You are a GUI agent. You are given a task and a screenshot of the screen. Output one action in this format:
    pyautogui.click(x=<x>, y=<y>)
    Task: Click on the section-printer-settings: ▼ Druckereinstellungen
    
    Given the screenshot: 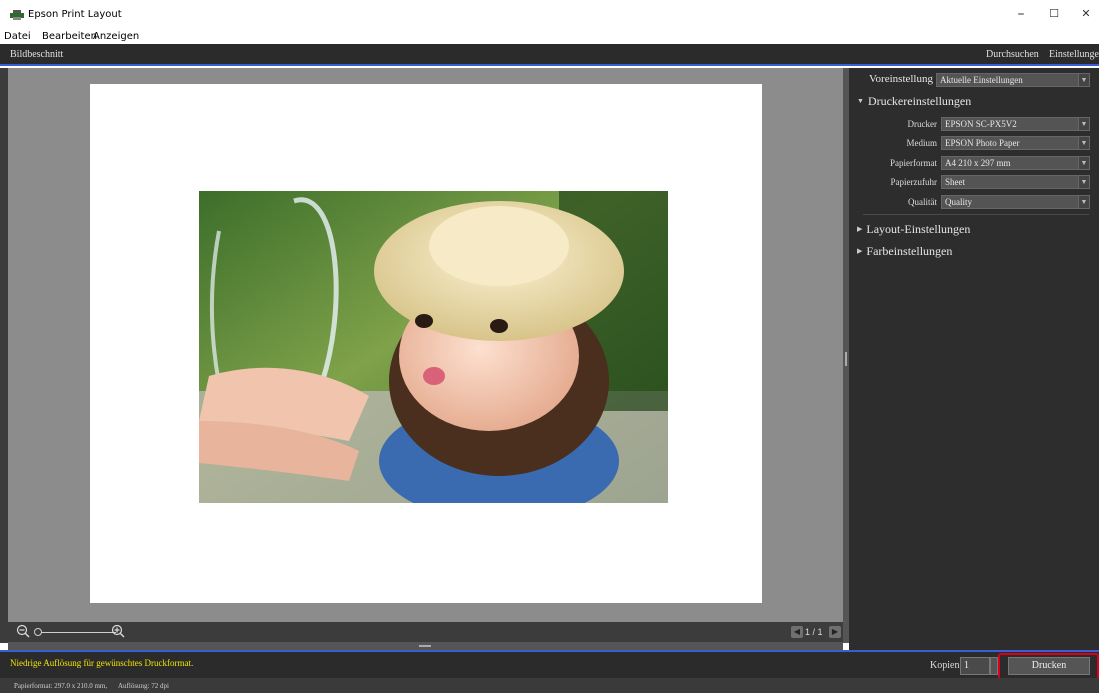 What is the action you would take?
    pyautogui.click(x=914, y=101)
    